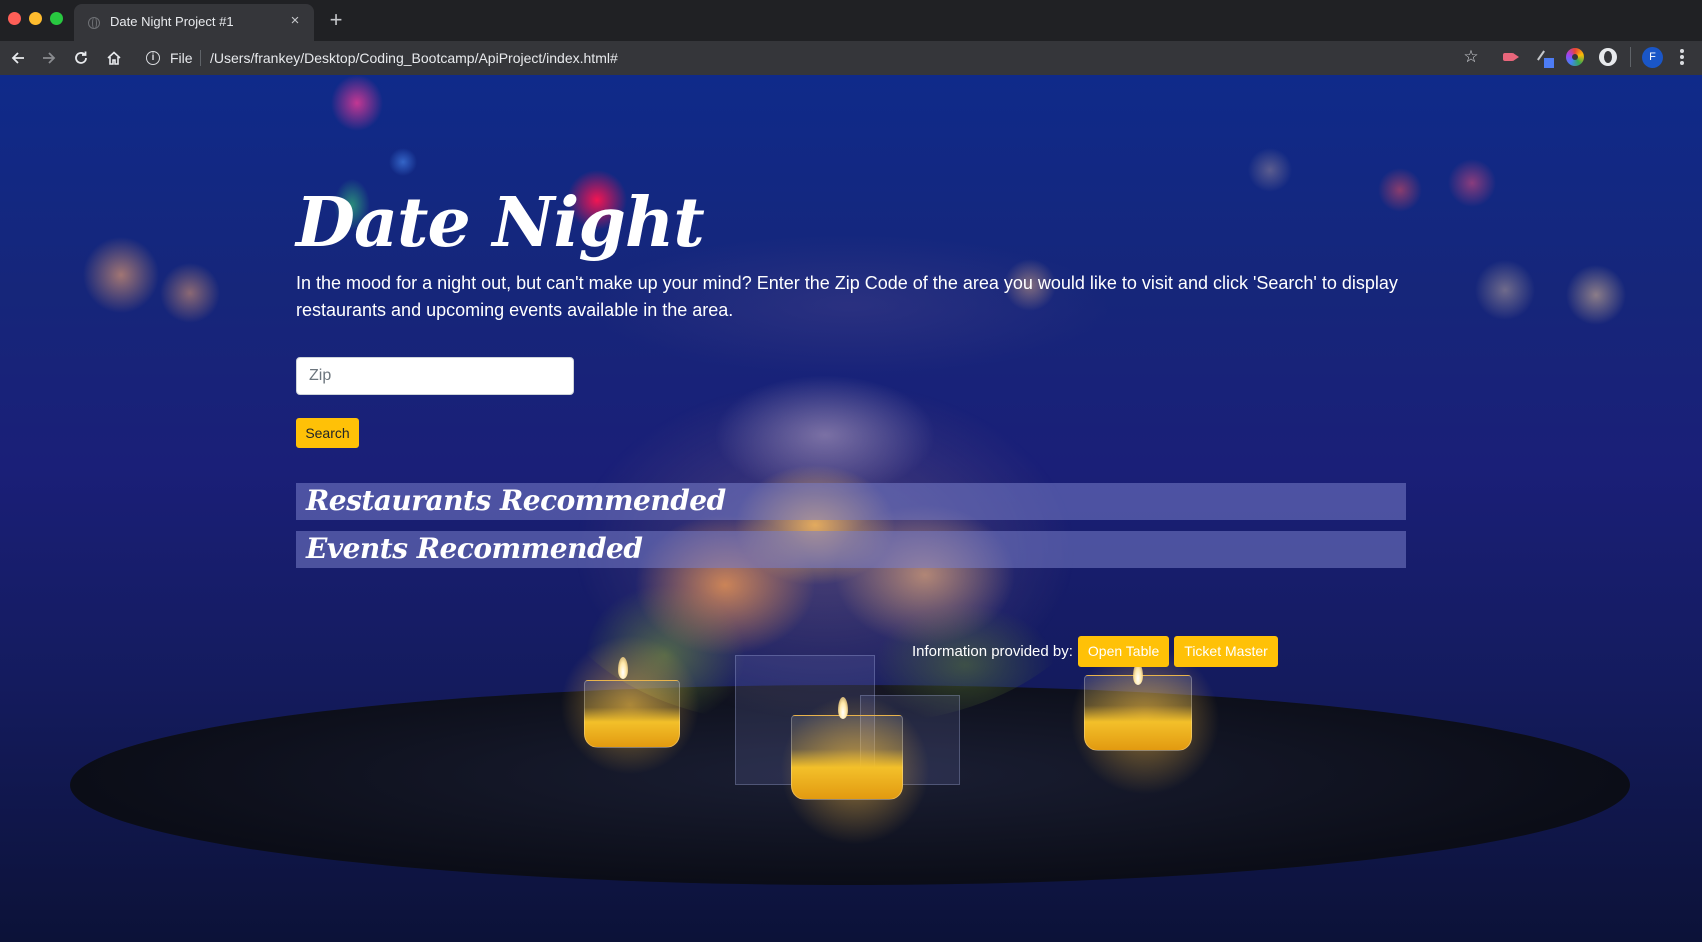  I want to click on page-title: Date Night, so click(500, 223).